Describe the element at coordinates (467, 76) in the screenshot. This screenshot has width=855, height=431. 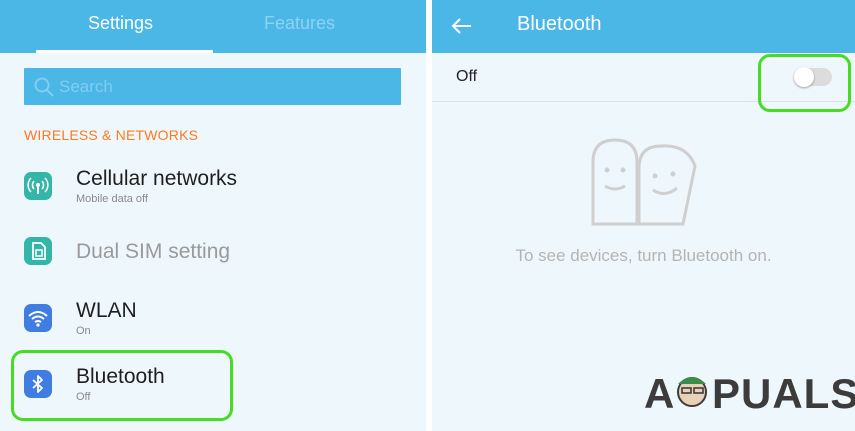
I see `toggle-label: Off` at that location.